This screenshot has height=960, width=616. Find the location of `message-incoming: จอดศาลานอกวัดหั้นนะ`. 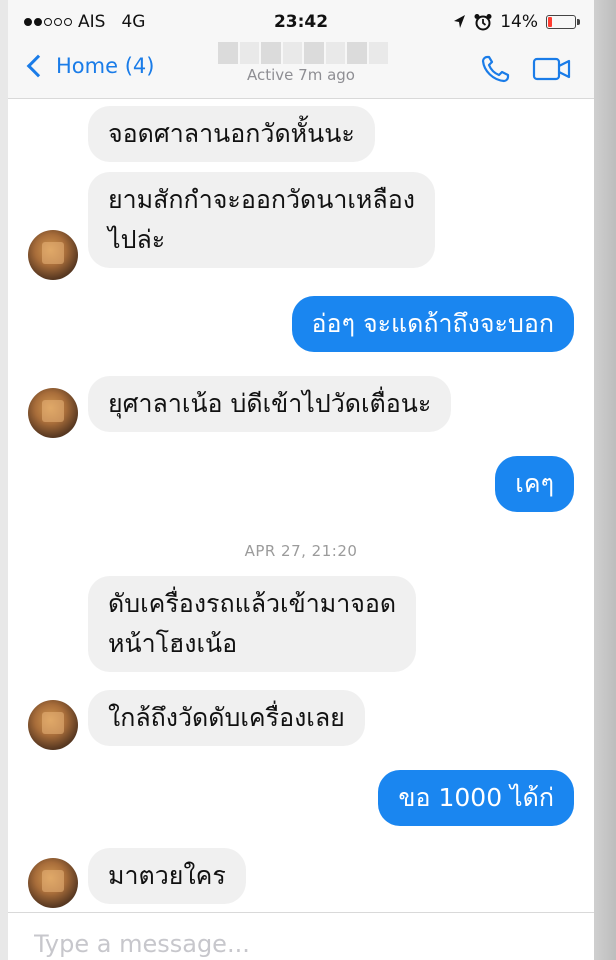

message-incoming: จอดศาลานอกวัดหั้นนะ is located at coordinates (231, 134).